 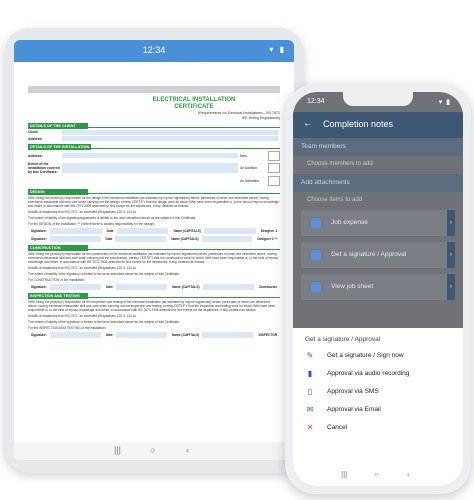 I want to click on tablet-status-icons: ▾ ▮, so click(x=277, y=49).